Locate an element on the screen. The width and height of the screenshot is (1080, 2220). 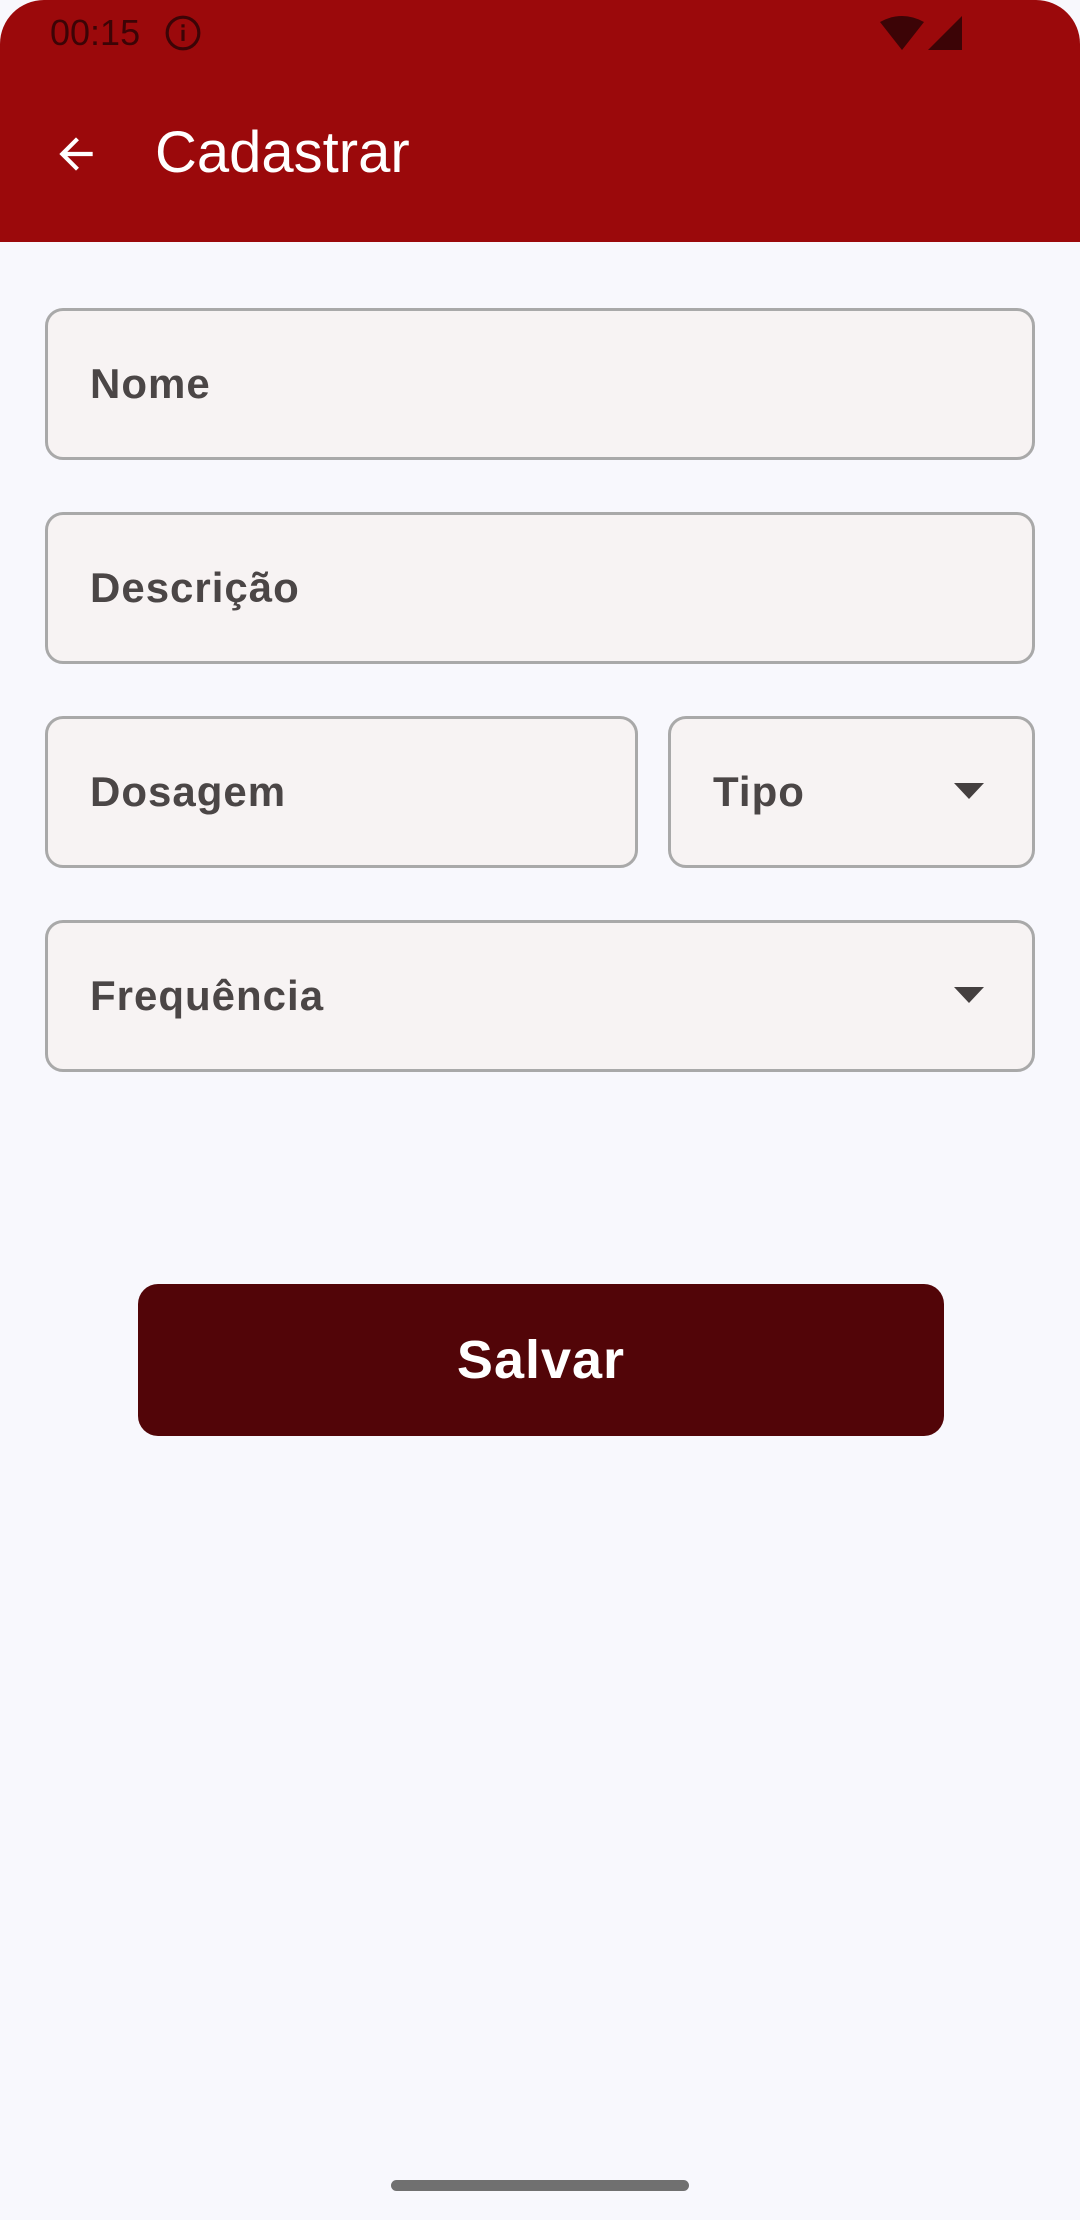
info-icon is located at coordinates (183, 33).